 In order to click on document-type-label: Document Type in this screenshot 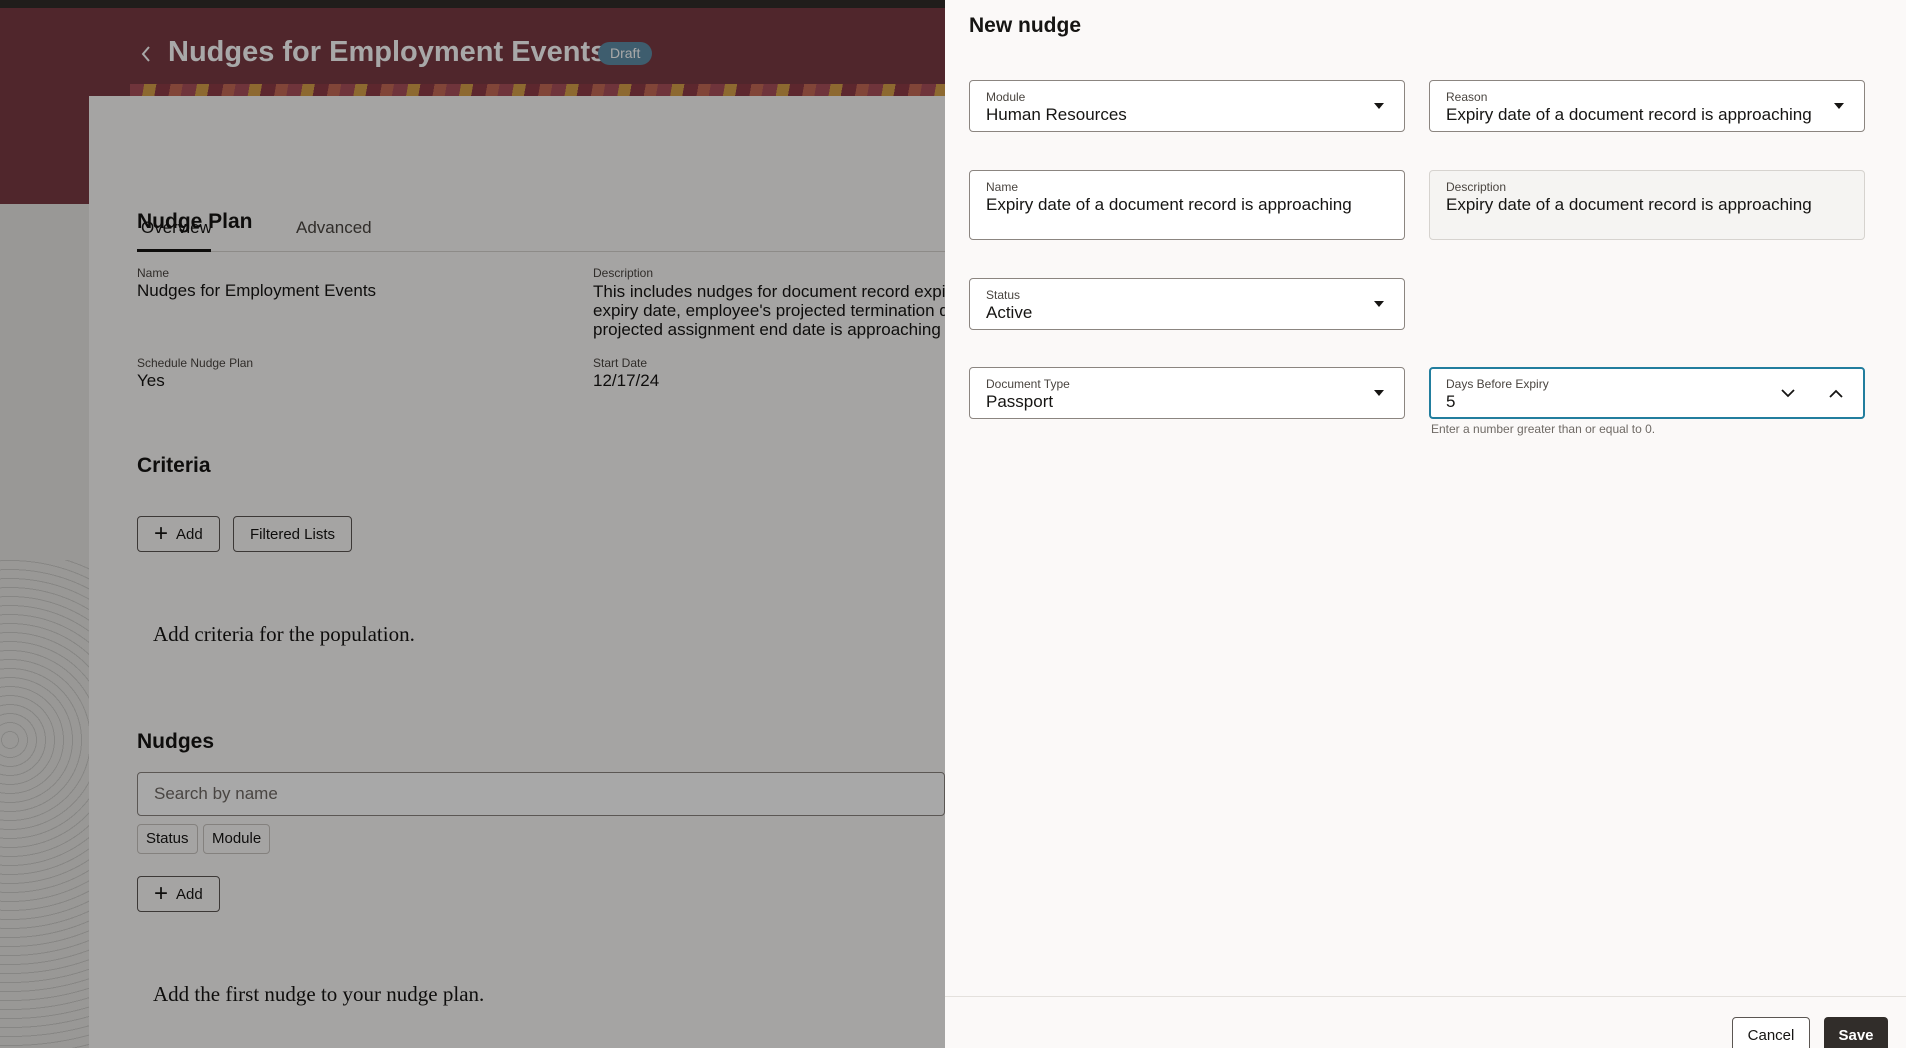, I will do `click(1028, 384)`.